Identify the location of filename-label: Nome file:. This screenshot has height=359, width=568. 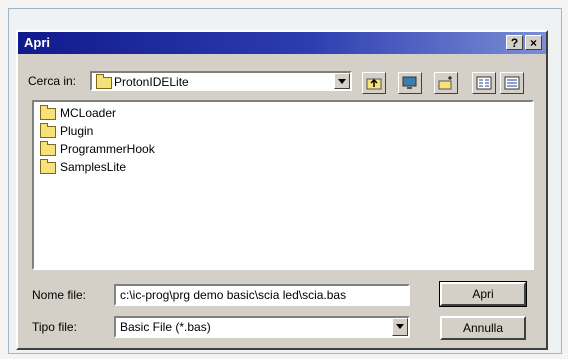
(59, 295).